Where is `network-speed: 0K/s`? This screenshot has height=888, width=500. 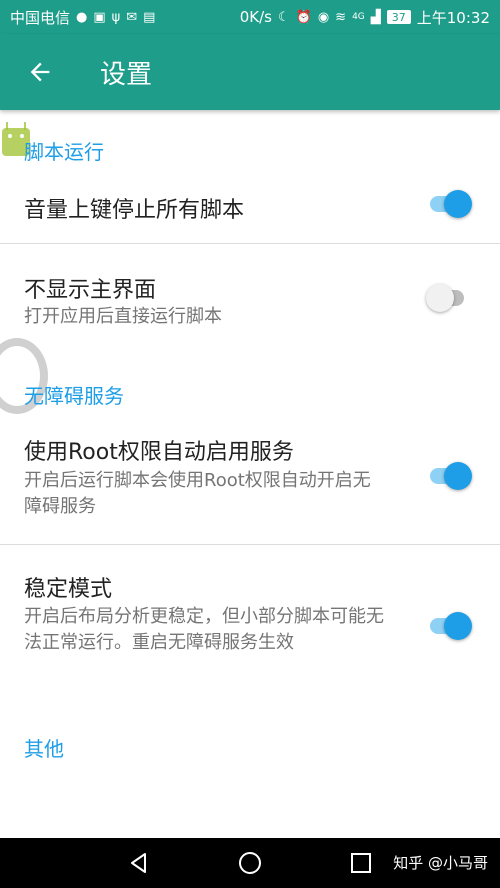
network-speed: 0K/s is located at coordinates (255, 17).